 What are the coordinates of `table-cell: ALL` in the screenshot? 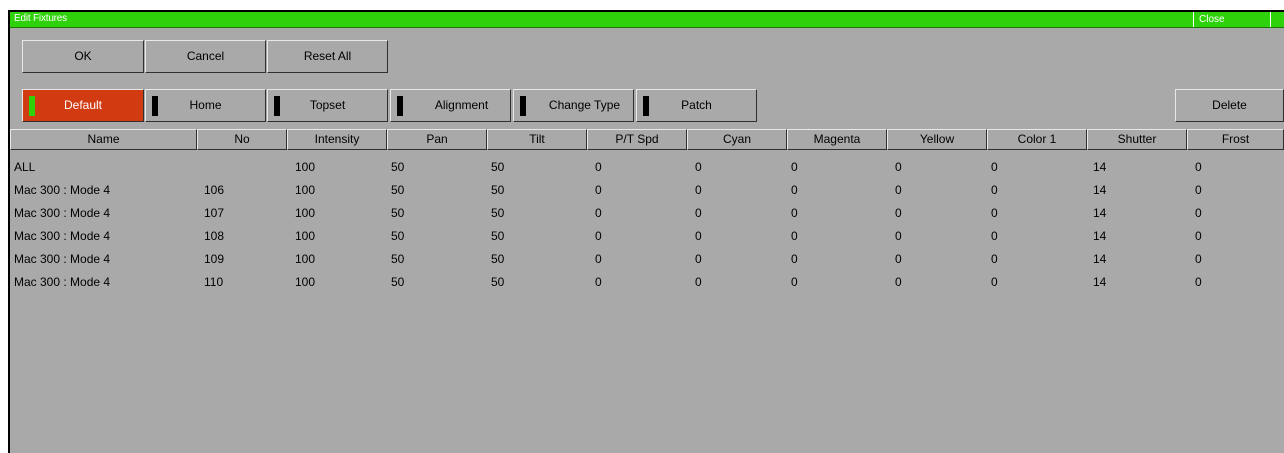 It's located at (24, 167).